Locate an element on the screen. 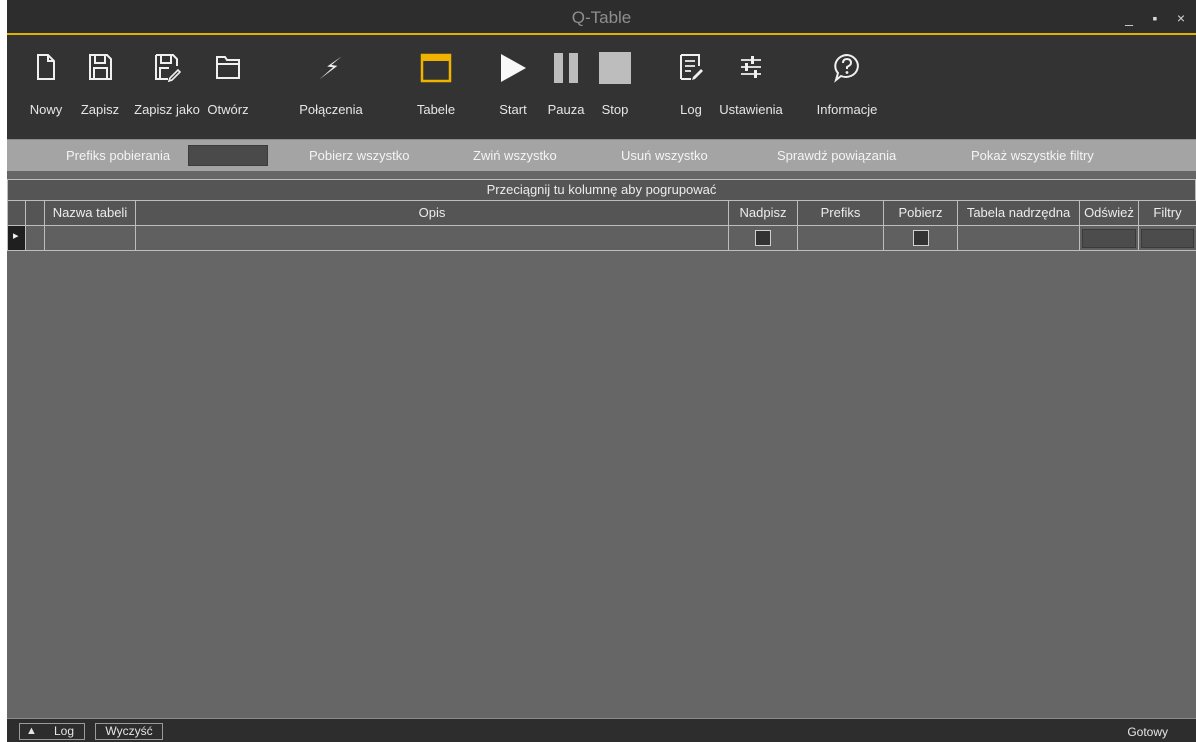 This screenshot has width=1196, height=742. log-label: Log is located at coordinates (691, 109).